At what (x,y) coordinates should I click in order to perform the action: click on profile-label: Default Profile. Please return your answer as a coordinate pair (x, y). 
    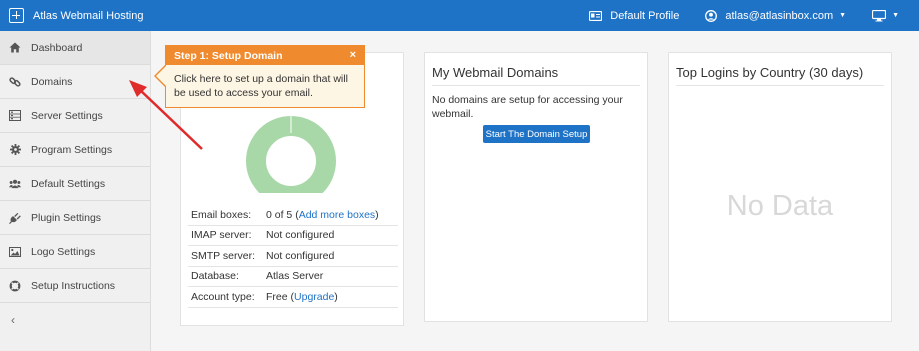
    Looking at the image, I should click on (645, 15).